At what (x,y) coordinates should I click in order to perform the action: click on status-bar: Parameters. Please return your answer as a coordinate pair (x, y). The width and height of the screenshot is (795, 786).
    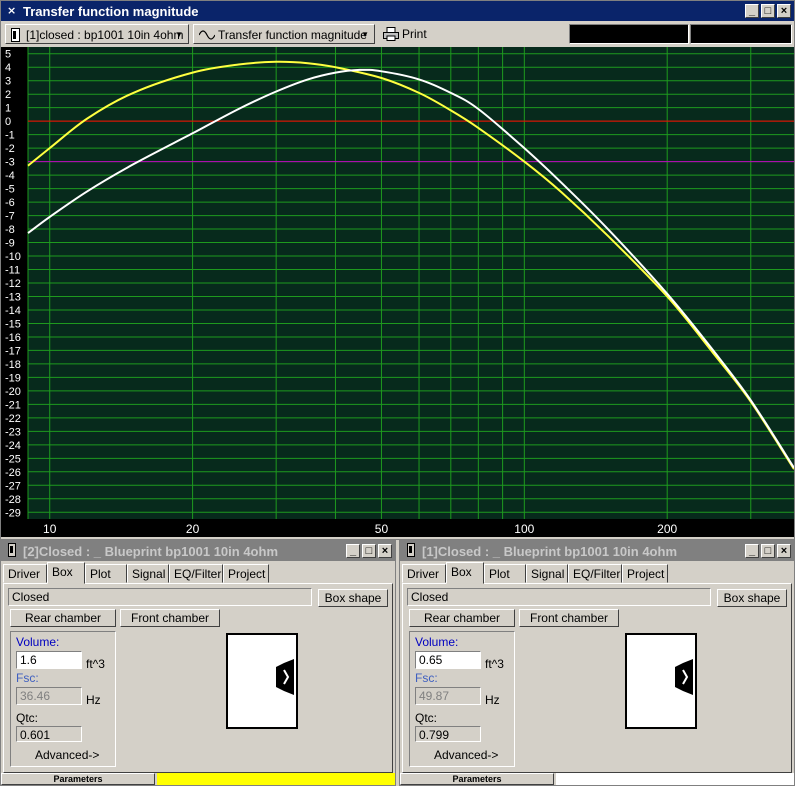
    Looking at the image, I should click on (597, 779).